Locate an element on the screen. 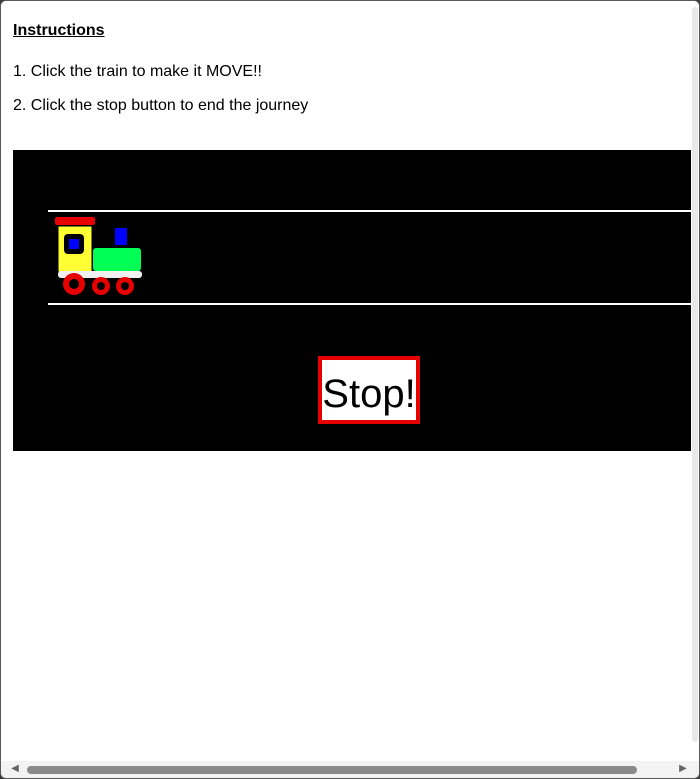 The image size is (700, 779). instructions-heading: Instructions is located at coordinates (59, 30).